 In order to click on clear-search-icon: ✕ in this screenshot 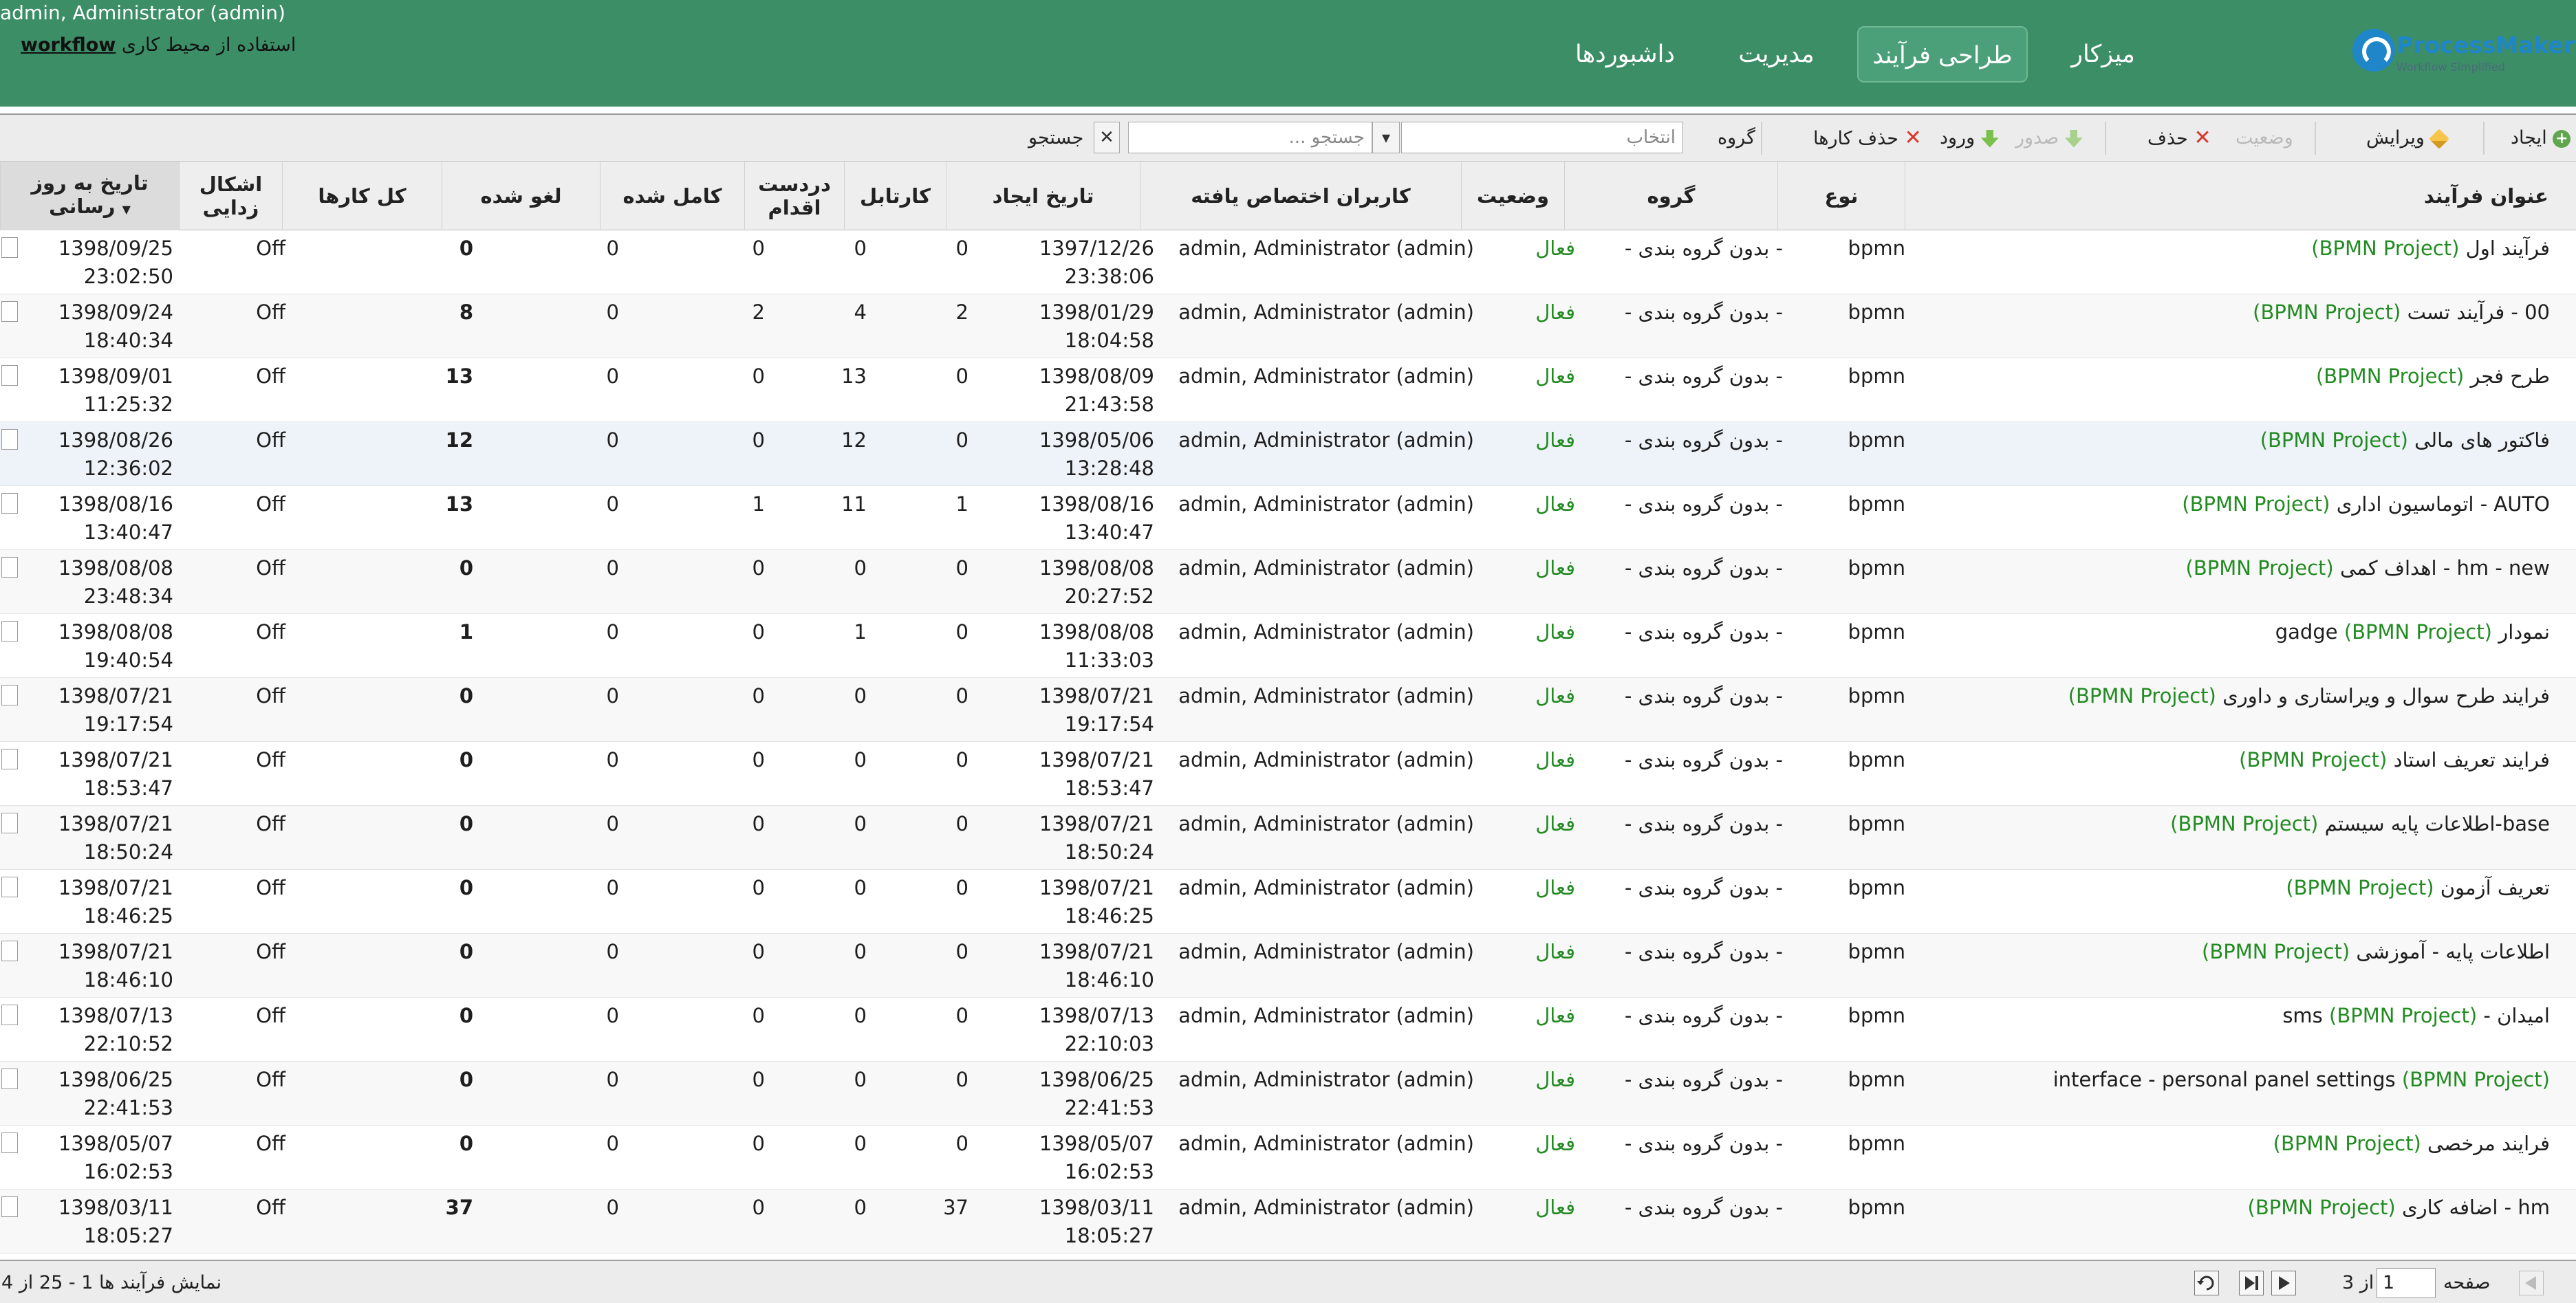, I will do `click(1107, 137)`.